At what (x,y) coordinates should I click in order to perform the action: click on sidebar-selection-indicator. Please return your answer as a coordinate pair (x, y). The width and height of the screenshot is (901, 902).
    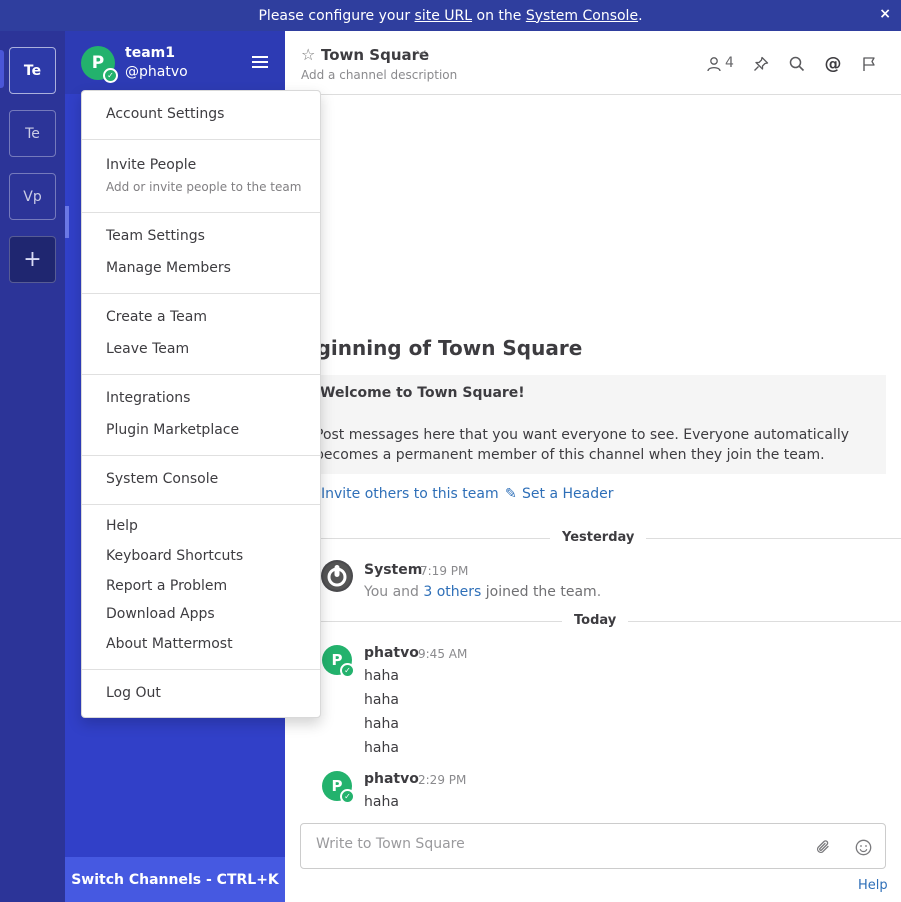
    Looking at the image, I should click on (67, 222).